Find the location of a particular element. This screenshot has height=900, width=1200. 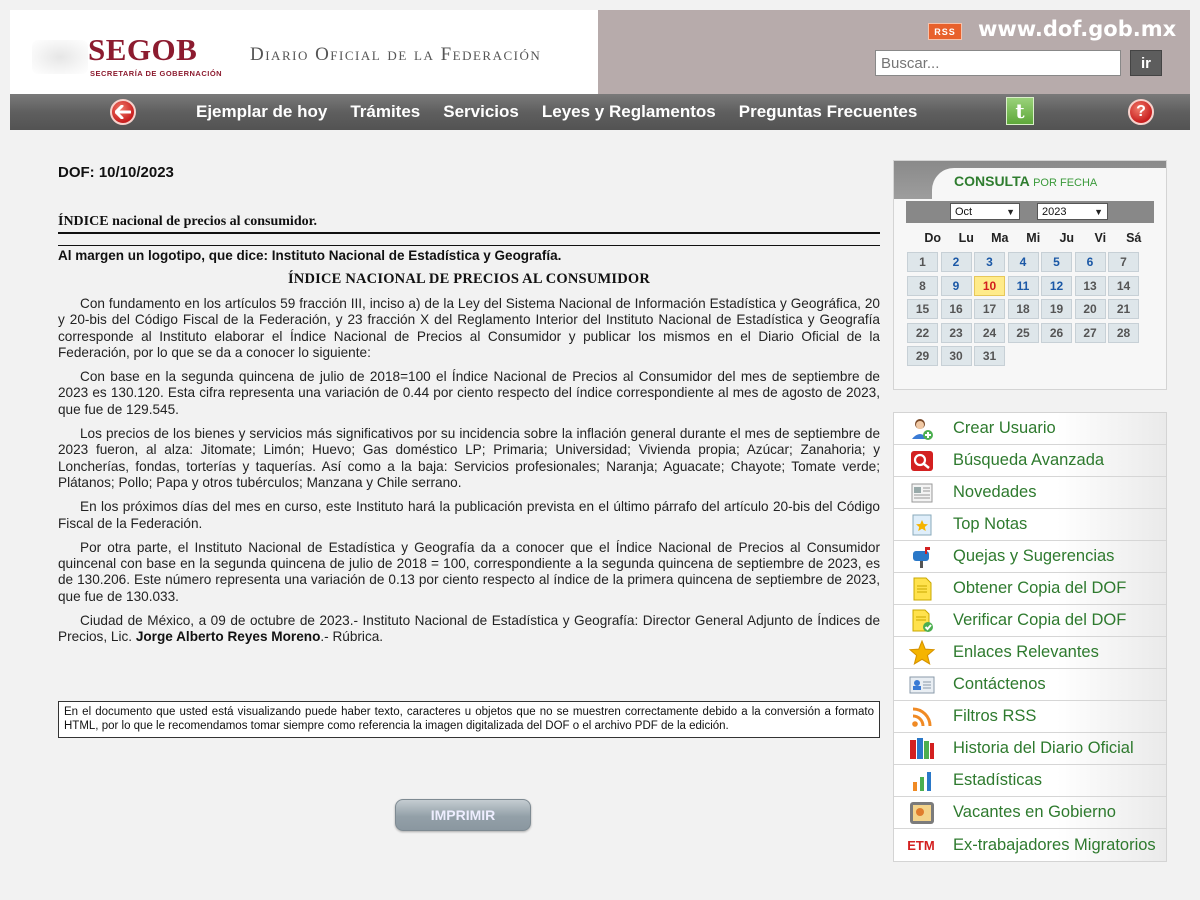

bar-chart-icon is located at coordinates (922, 781).